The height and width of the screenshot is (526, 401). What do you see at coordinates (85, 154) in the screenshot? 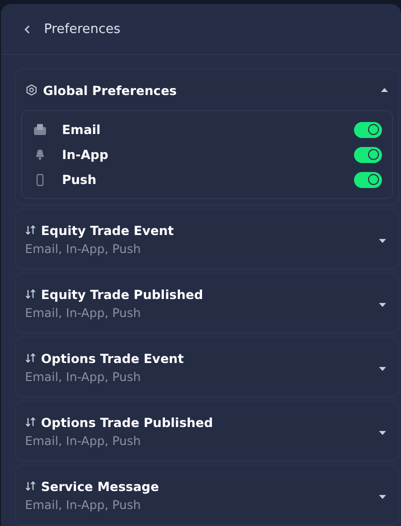
I see `channel-label: In-App` at bounding box center [85, 154].